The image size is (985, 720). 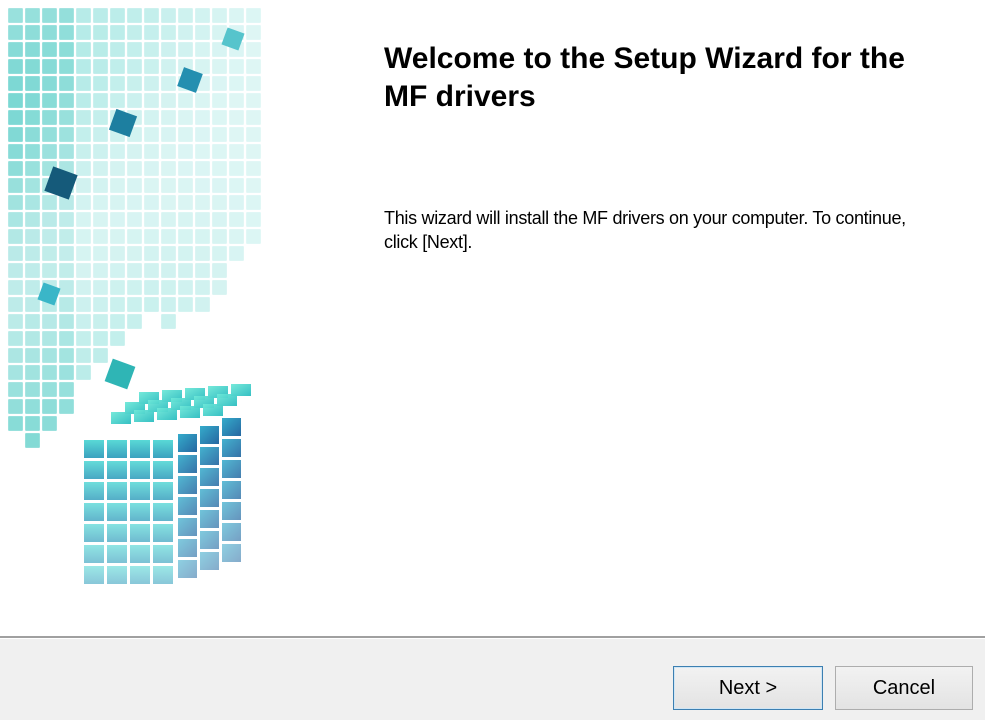 I want to click on wizard-footer: Next > Cancel, so click(x=492, y=679).